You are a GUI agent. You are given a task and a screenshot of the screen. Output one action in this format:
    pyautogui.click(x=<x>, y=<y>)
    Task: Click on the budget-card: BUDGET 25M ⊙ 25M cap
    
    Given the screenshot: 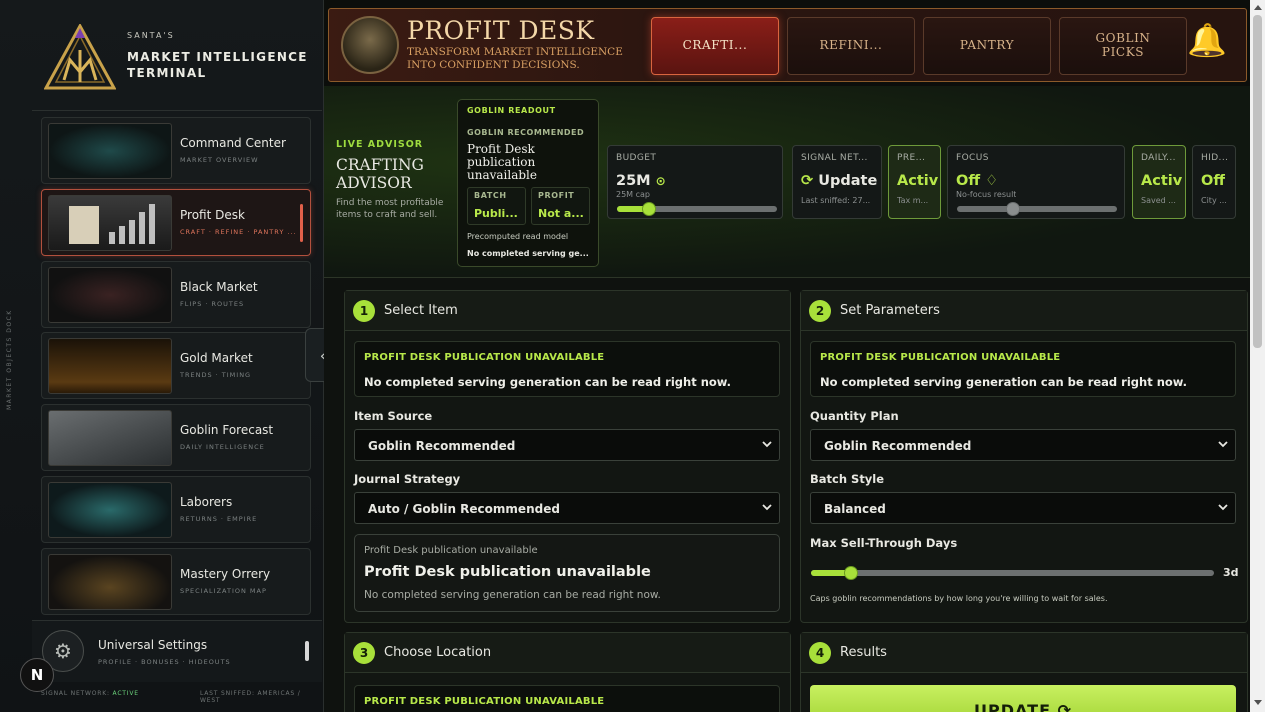 What is the action you would take?
    pyautogui.click(x=695, y=182)
    